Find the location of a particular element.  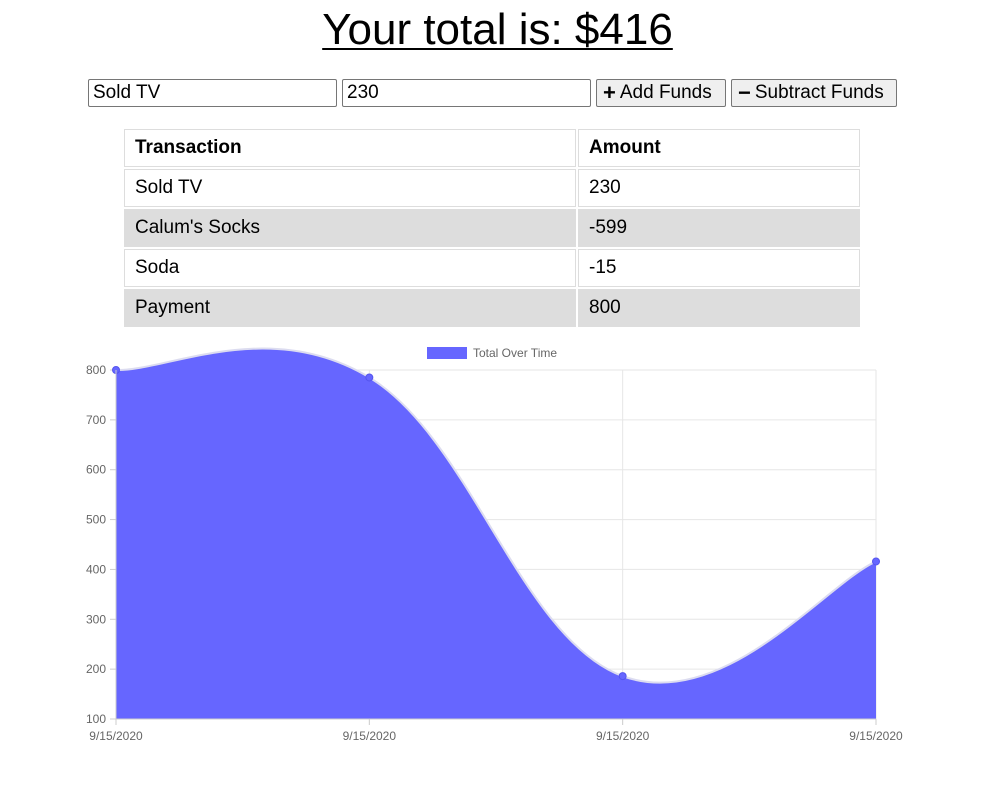

transaction-amount-cell: 800 is located at coordinates (719, 308).